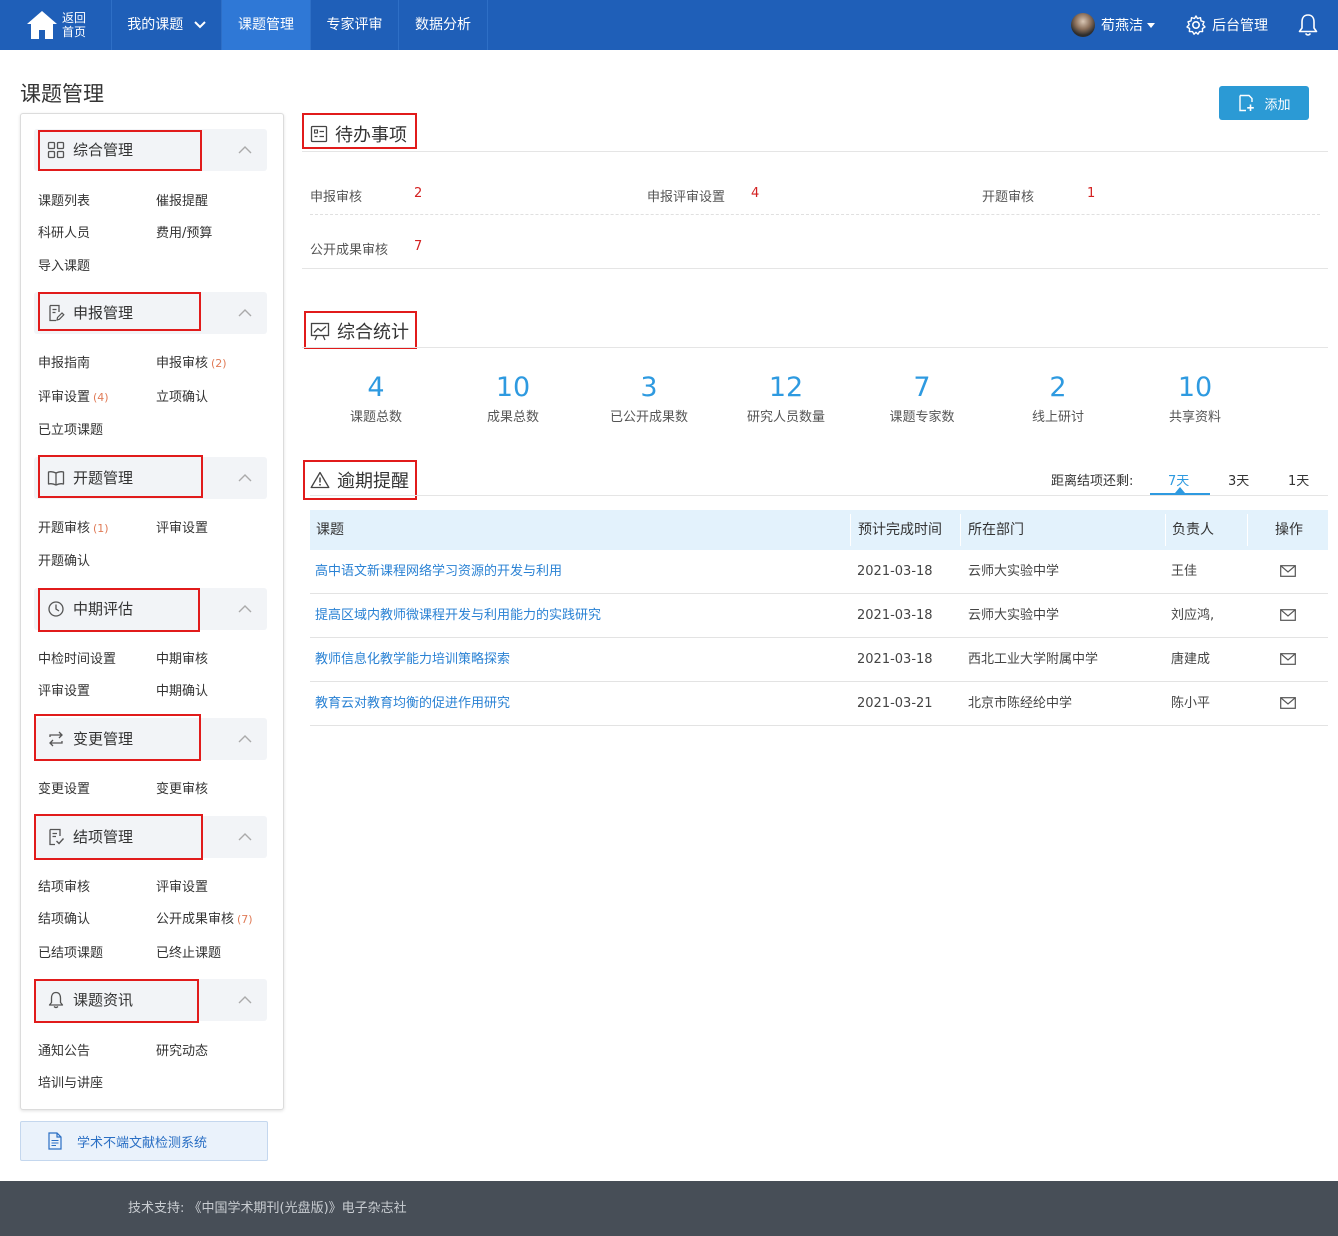 This screenshot has height=1236, width=1338. What do you see at coordinates (70, 428) in the screenshot?
I see `sidebar-link: 已立项课题` at bounding box center [70, 428].